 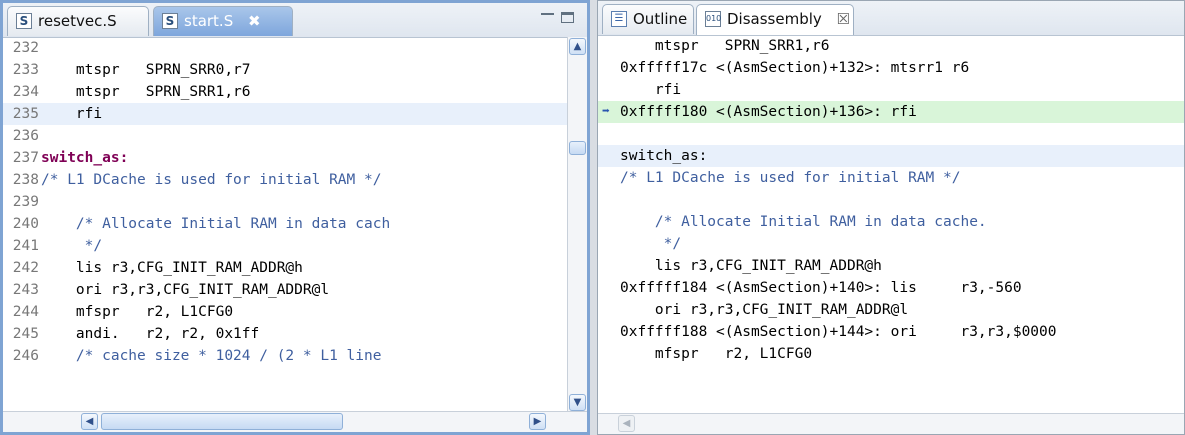 I want to click on line-number: 232, so click(x=25, y=48).